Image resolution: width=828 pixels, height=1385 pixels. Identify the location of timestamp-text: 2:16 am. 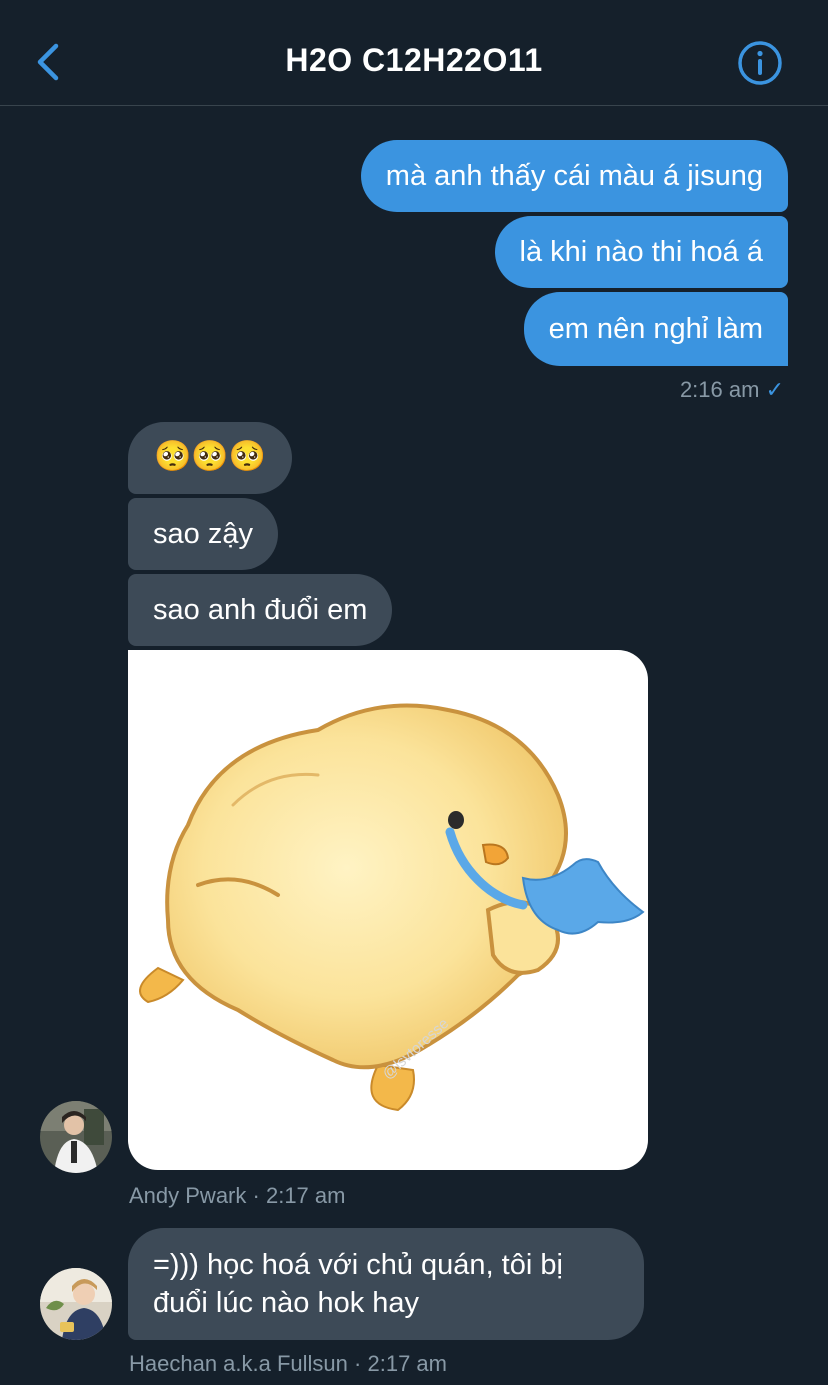
(719, 389).